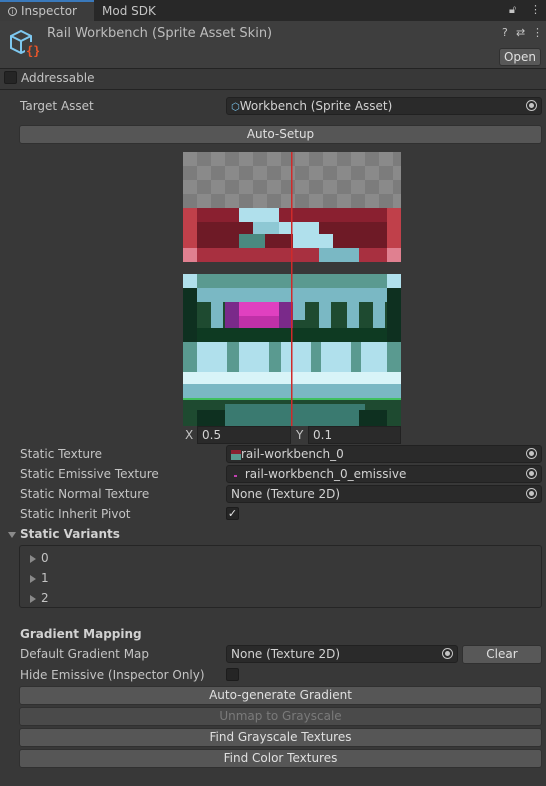  I want to click on pivot-y-label: Y, so click(300, 435).